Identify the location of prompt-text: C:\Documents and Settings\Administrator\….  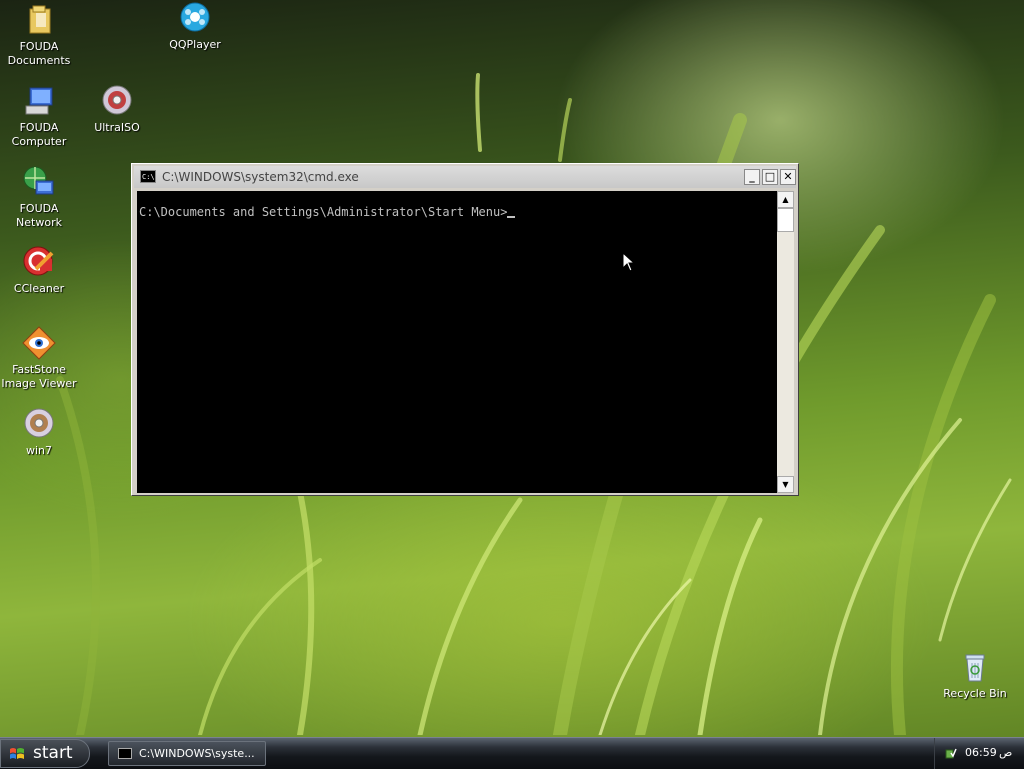
(323, 212).